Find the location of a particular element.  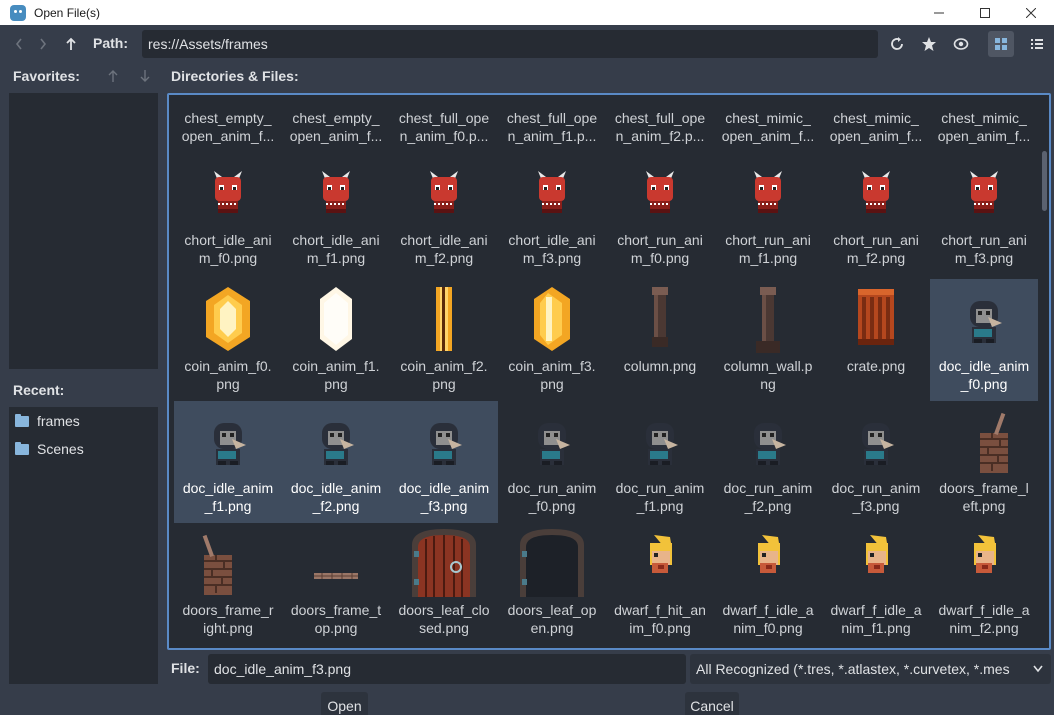

chevron-right-icon is located at coordinates (43, 44).